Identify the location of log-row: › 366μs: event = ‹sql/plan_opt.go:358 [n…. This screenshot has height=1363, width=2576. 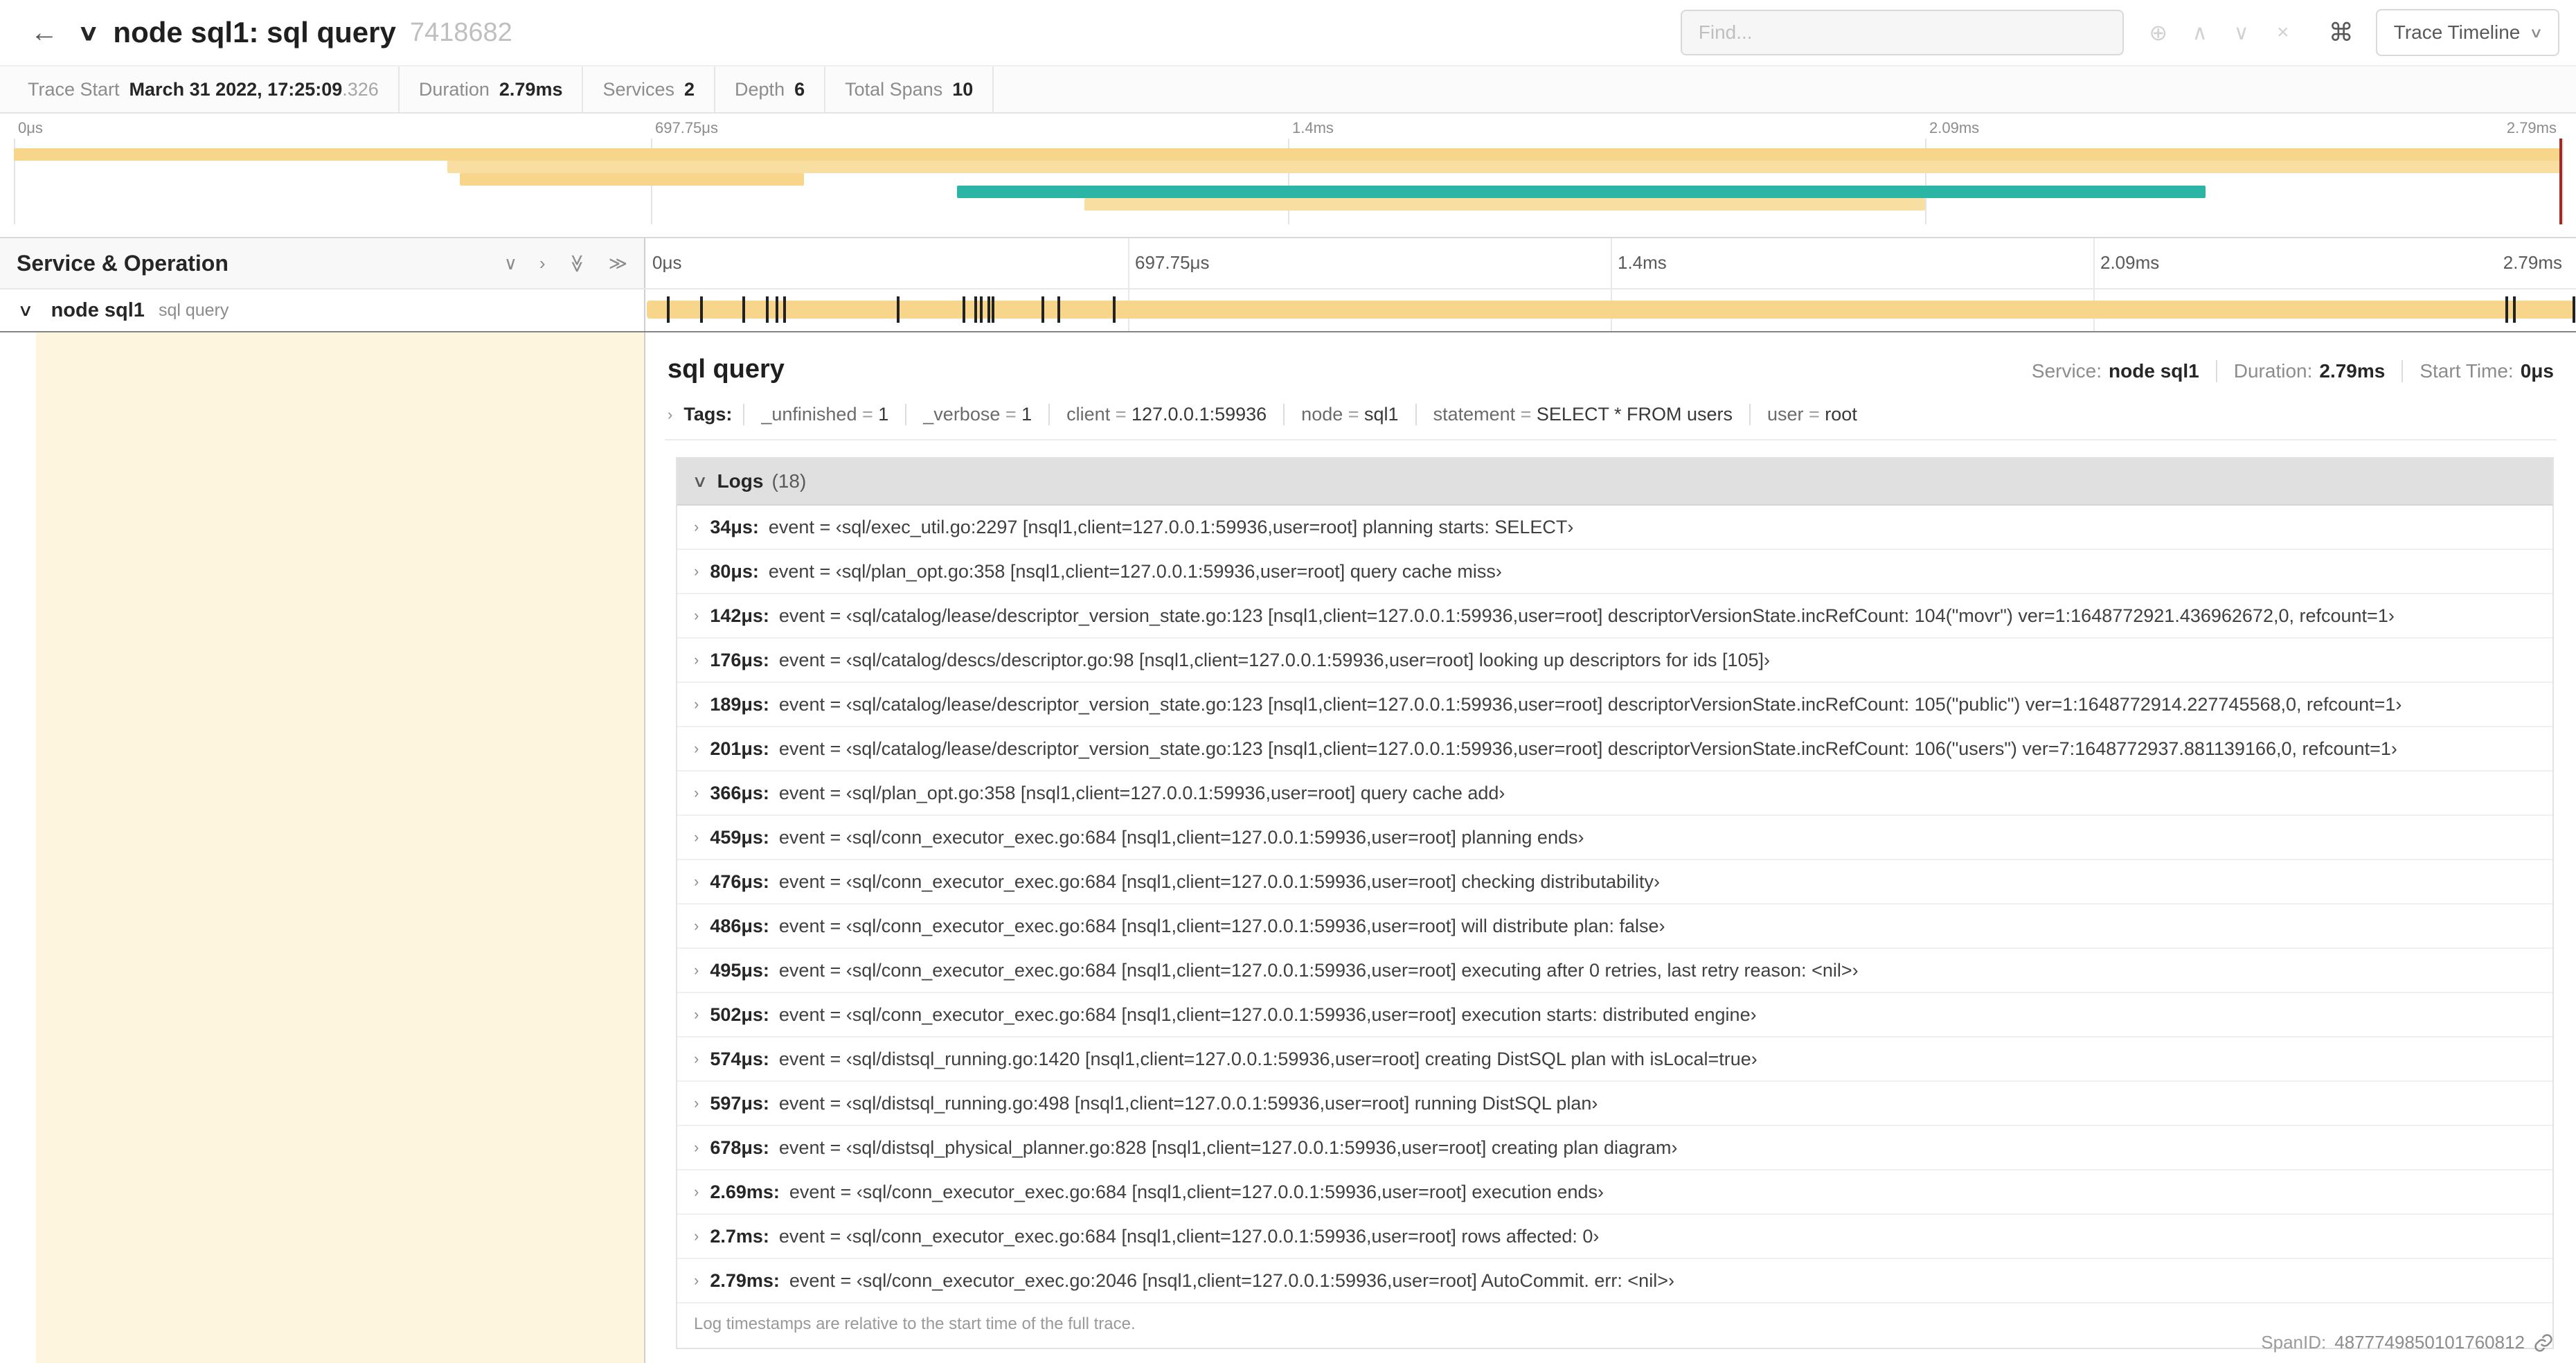
(1615, 794).